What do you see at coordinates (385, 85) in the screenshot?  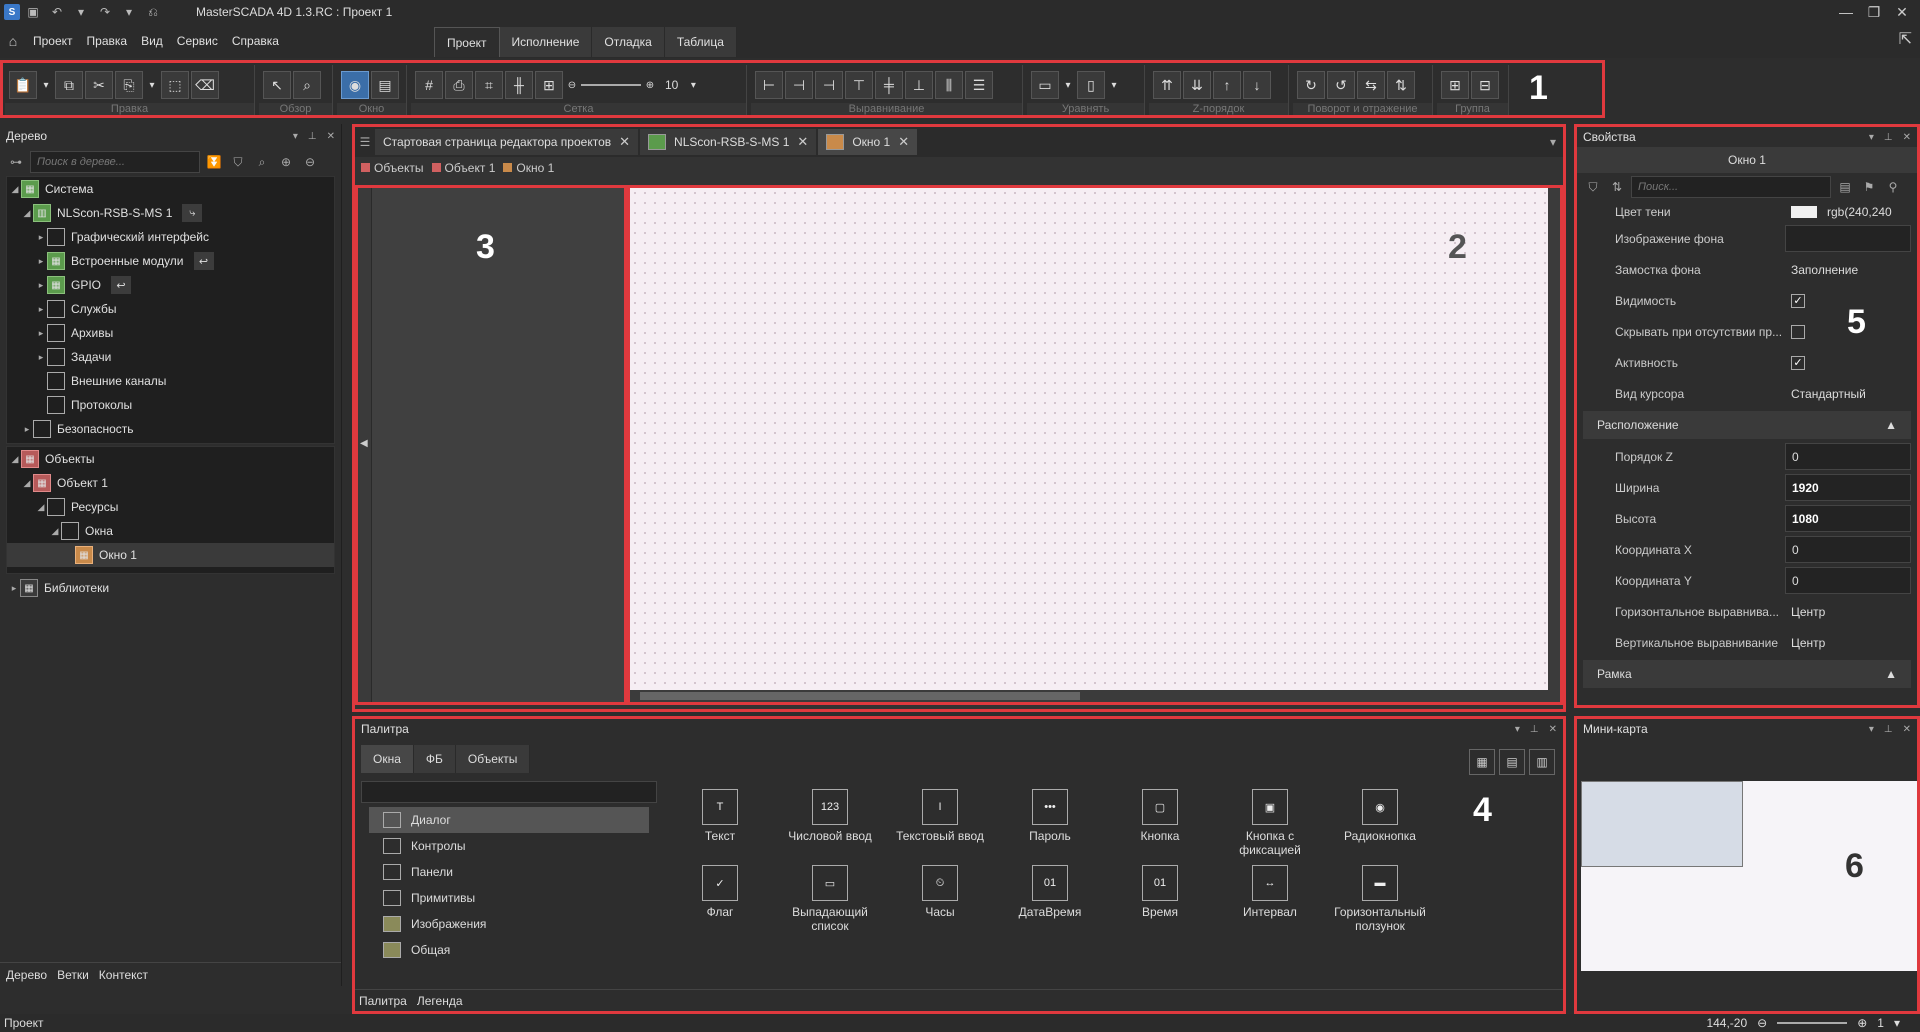 I see `window-frame-icon: ▤` at bounding box center [385, 85].